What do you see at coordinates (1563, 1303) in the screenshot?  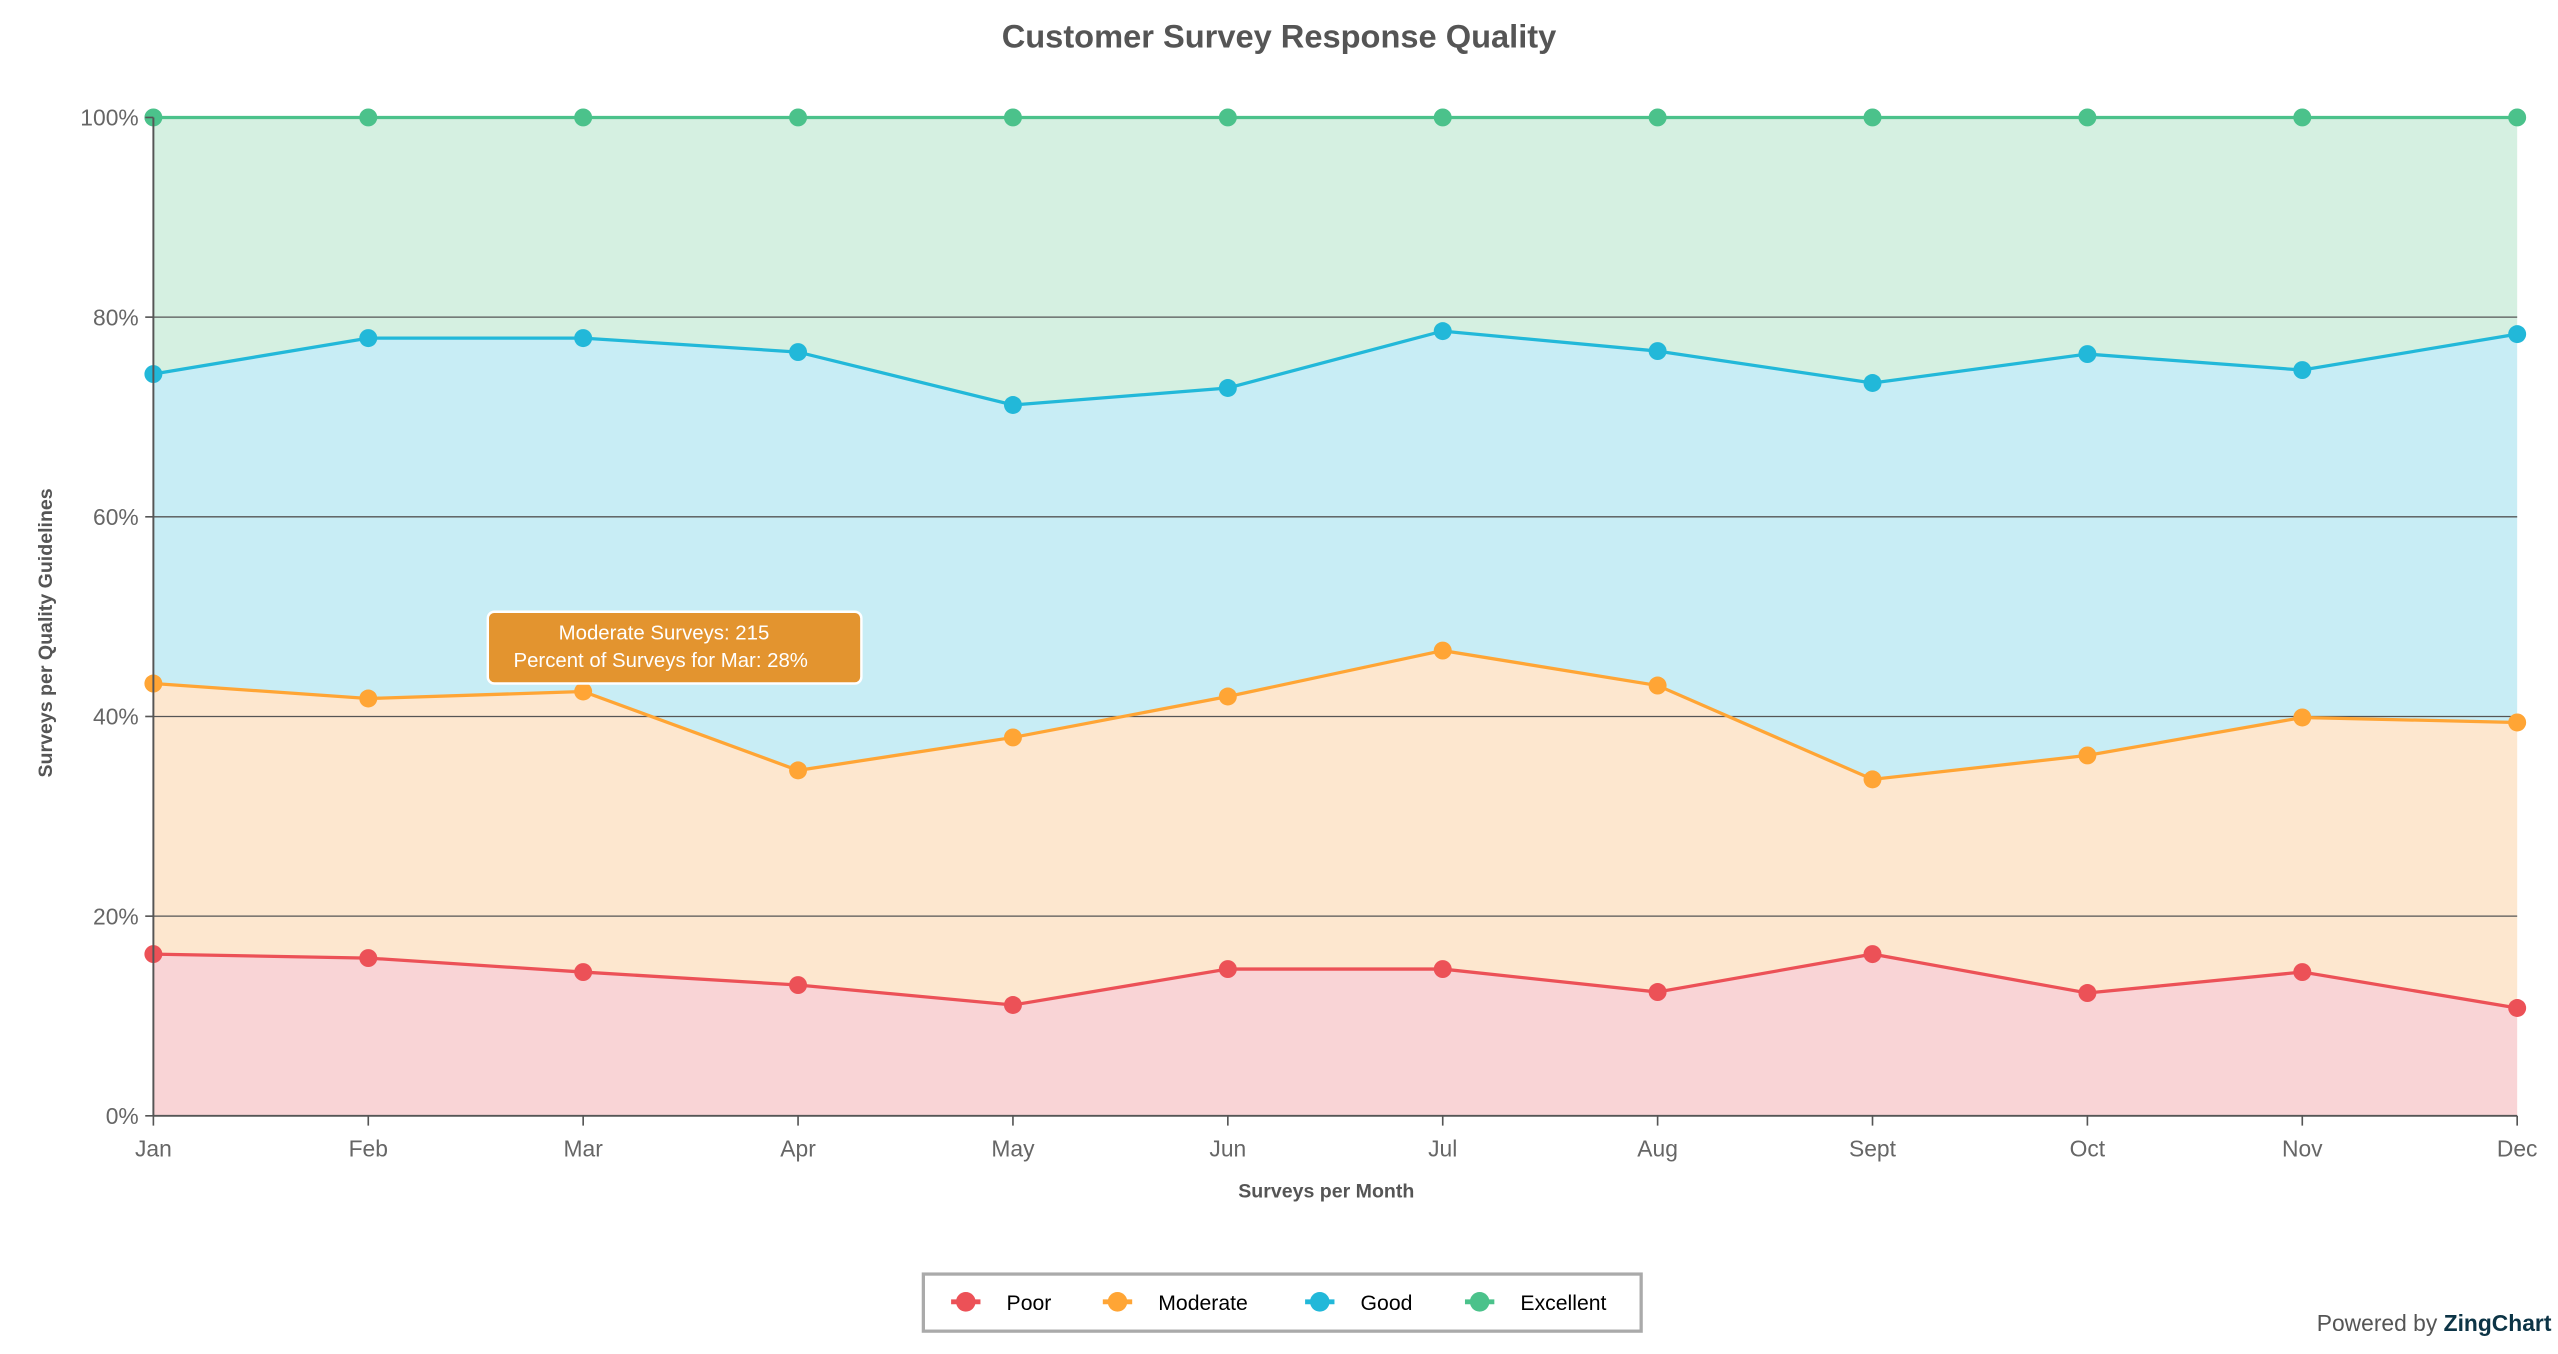 I see `legend-label: Excellent` at bounding box center [1563, 1303].